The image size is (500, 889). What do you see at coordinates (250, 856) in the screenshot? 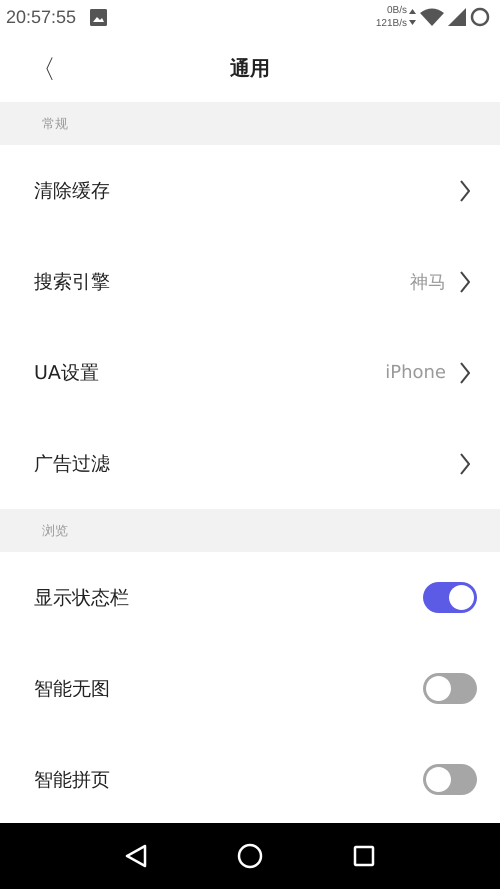
I see `home-circle-icon` at bounding box center [250, 856].